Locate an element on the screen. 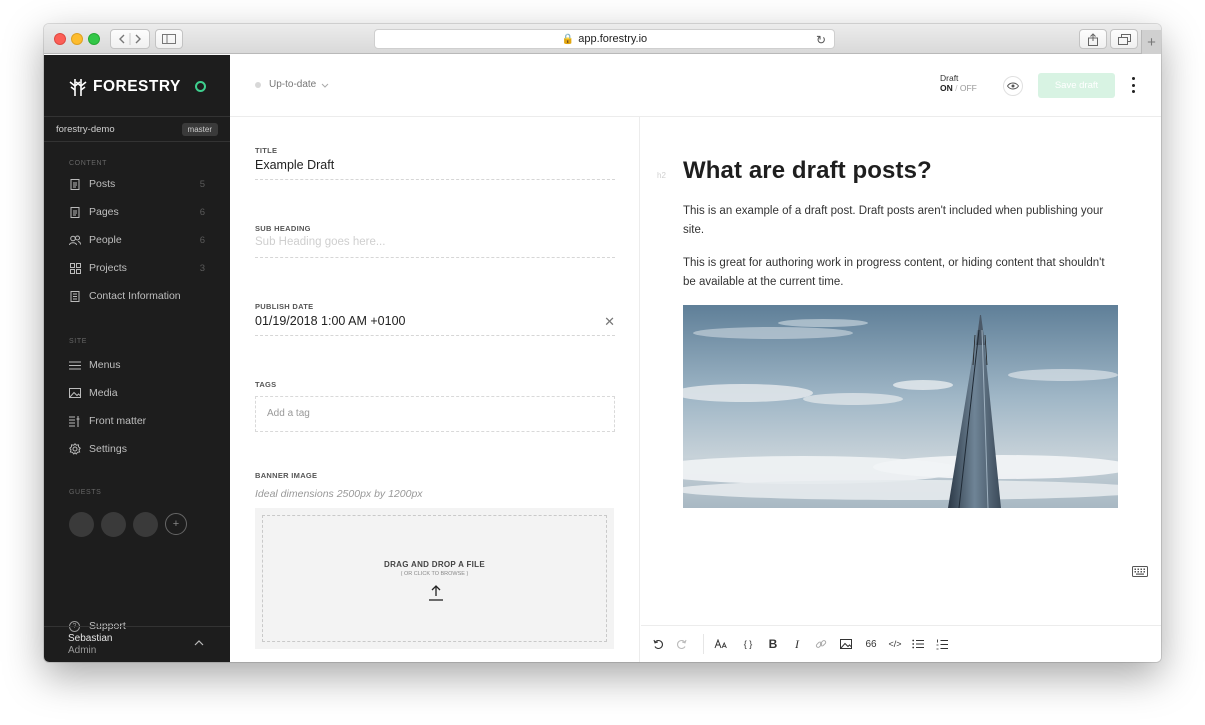  sidebar-item-people: People 6 is located at coordinates (137, 240).